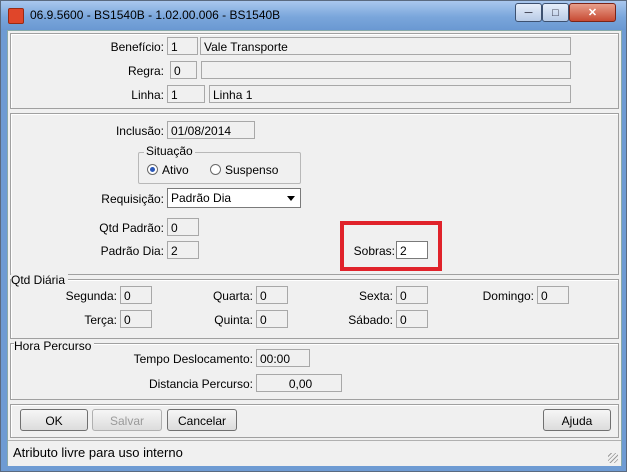 The width and height of the screenshot is (627, 472). I want to click on ajuda-button: Ajuda, so click(577, 420).